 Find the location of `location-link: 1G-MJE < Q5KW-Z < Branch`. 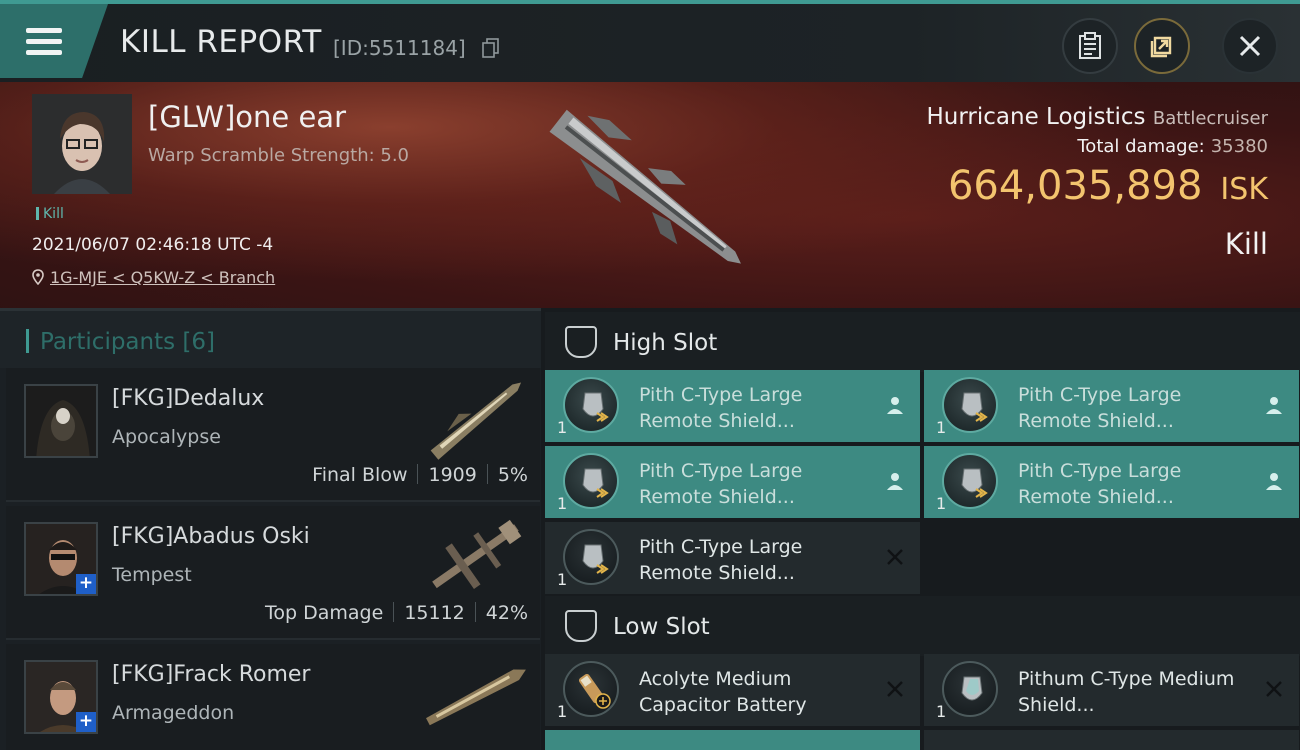

location-link: 1G-MJE < Q5KW-Z < Branch is located at coordinates (162, 277).